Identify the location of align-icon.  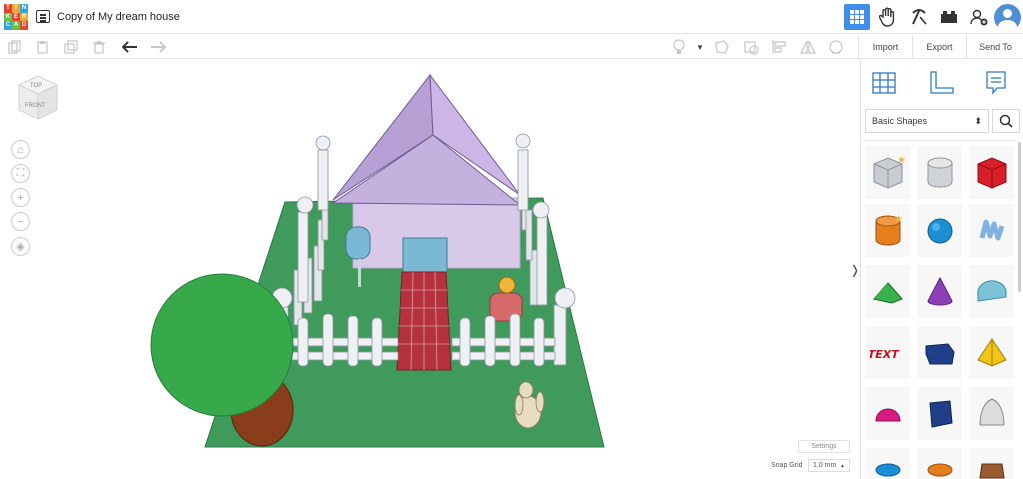
(779, 47).